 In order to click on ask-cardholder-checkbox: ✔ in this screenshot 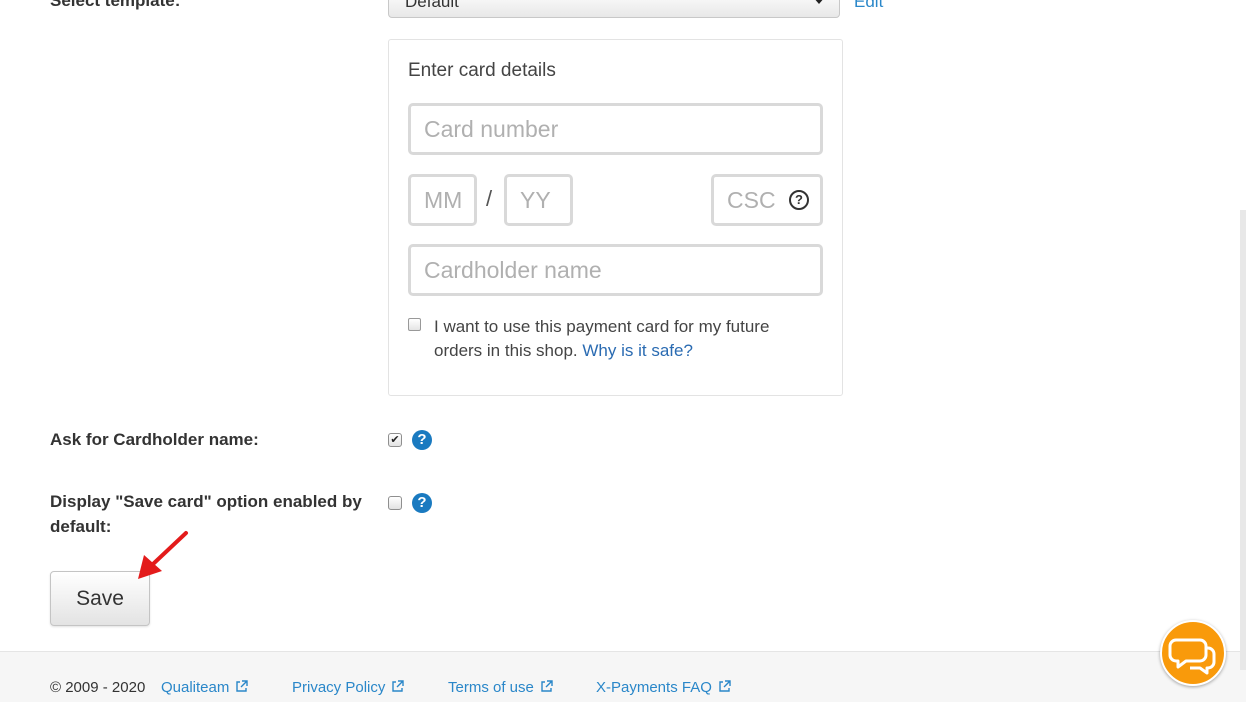, I will do `click(395, 440)`.